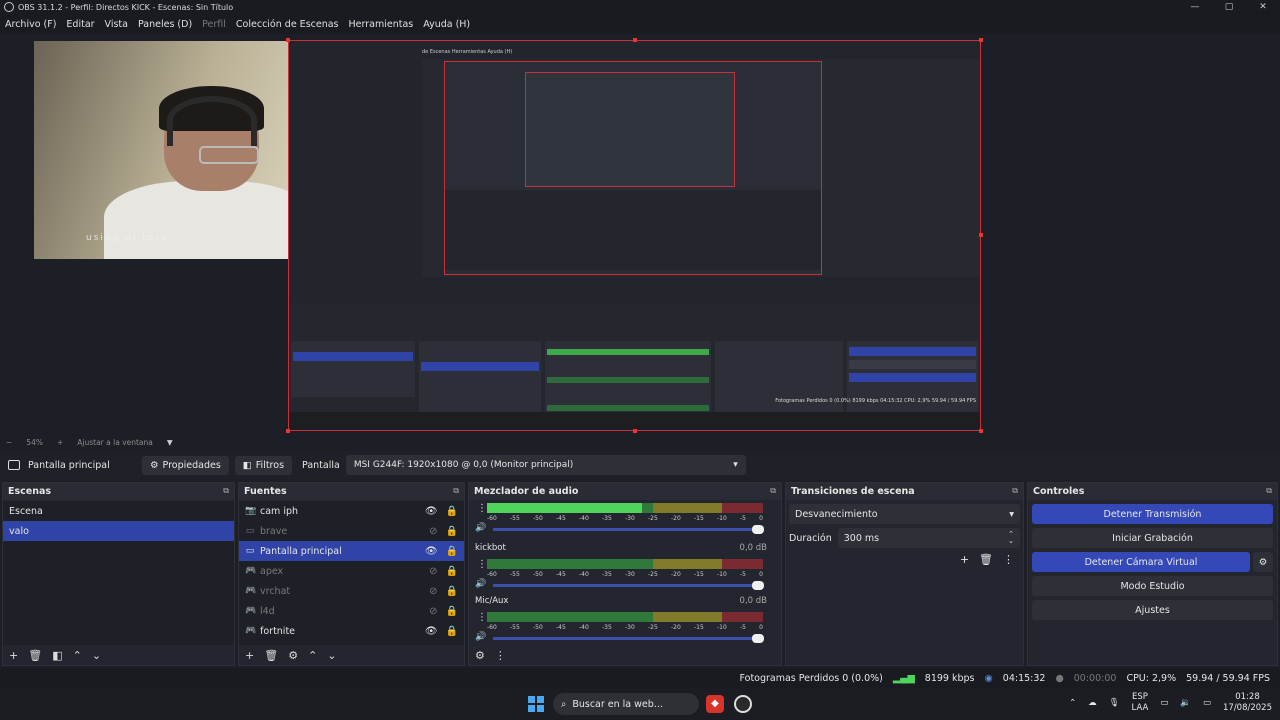 The image size is (1280, 720). I want to click on remove-transition-icon: 🗑, so click(986, 559).